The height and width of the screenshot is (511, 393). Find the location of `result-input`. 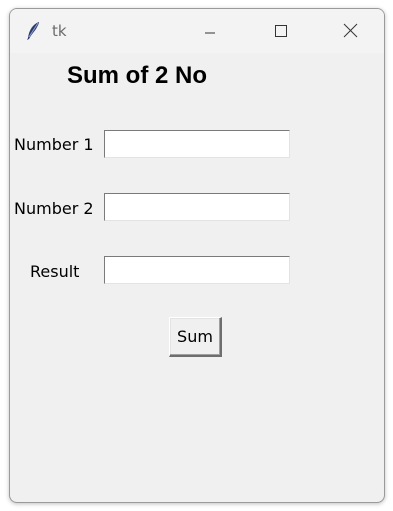

result-input is located at coordinates (197, 270).